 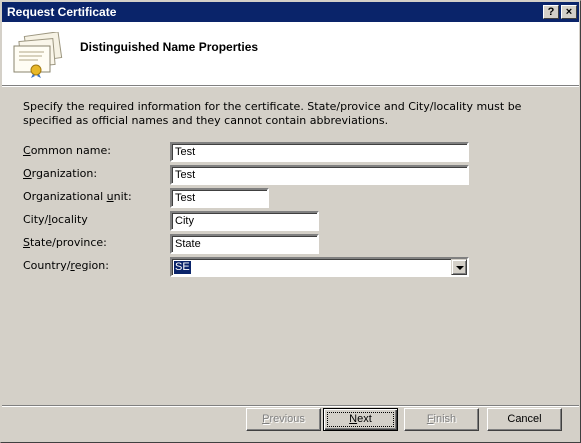 What do you see at coordinates (290, 12) in the screenshot?
I see `title-bar: Request Certificate ? ×` at bounding box center [290, 12].